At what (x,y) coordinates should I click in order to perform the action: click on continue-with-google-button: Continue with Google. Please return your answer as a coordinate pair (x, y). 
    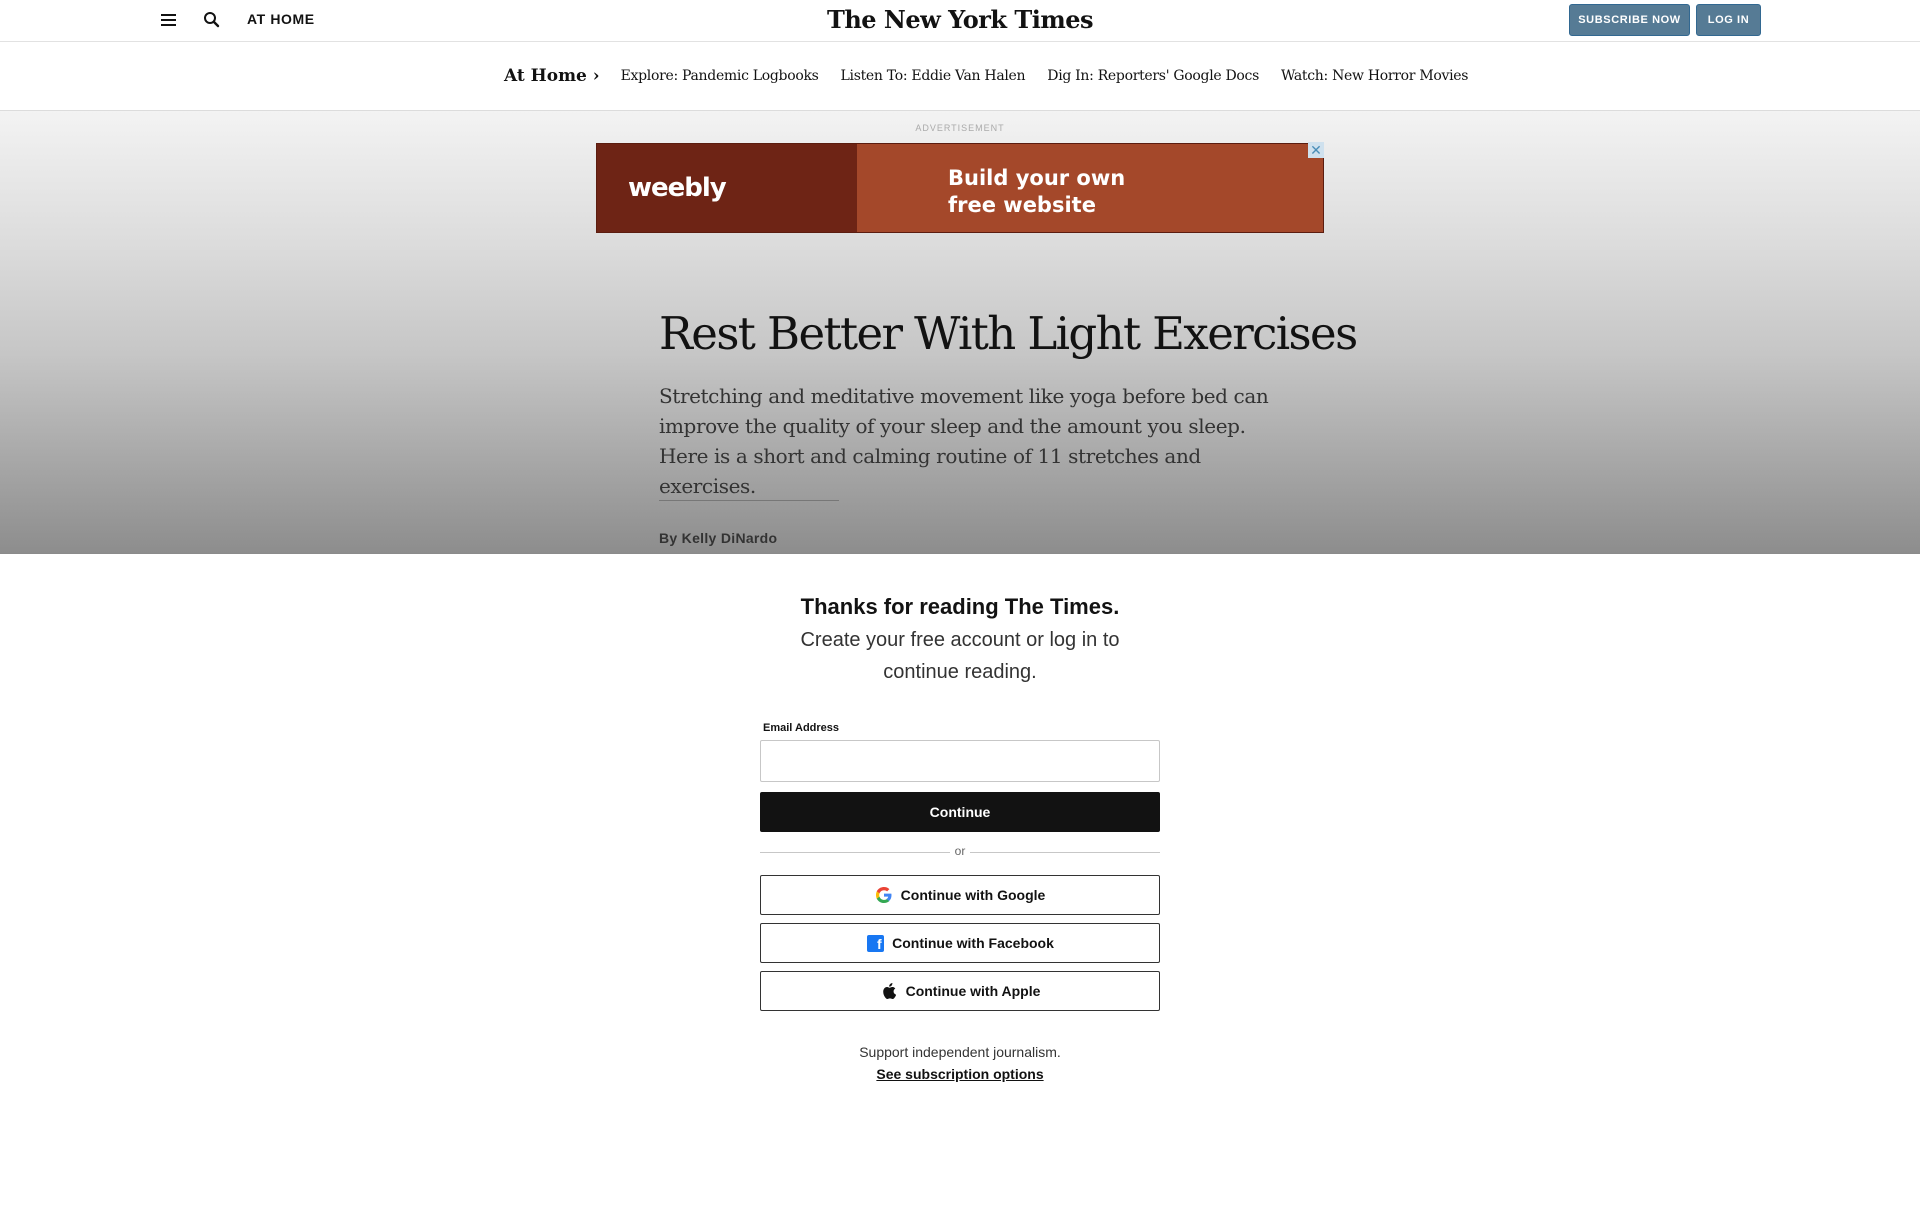
    Looking at the image, I should click on (960, 895).